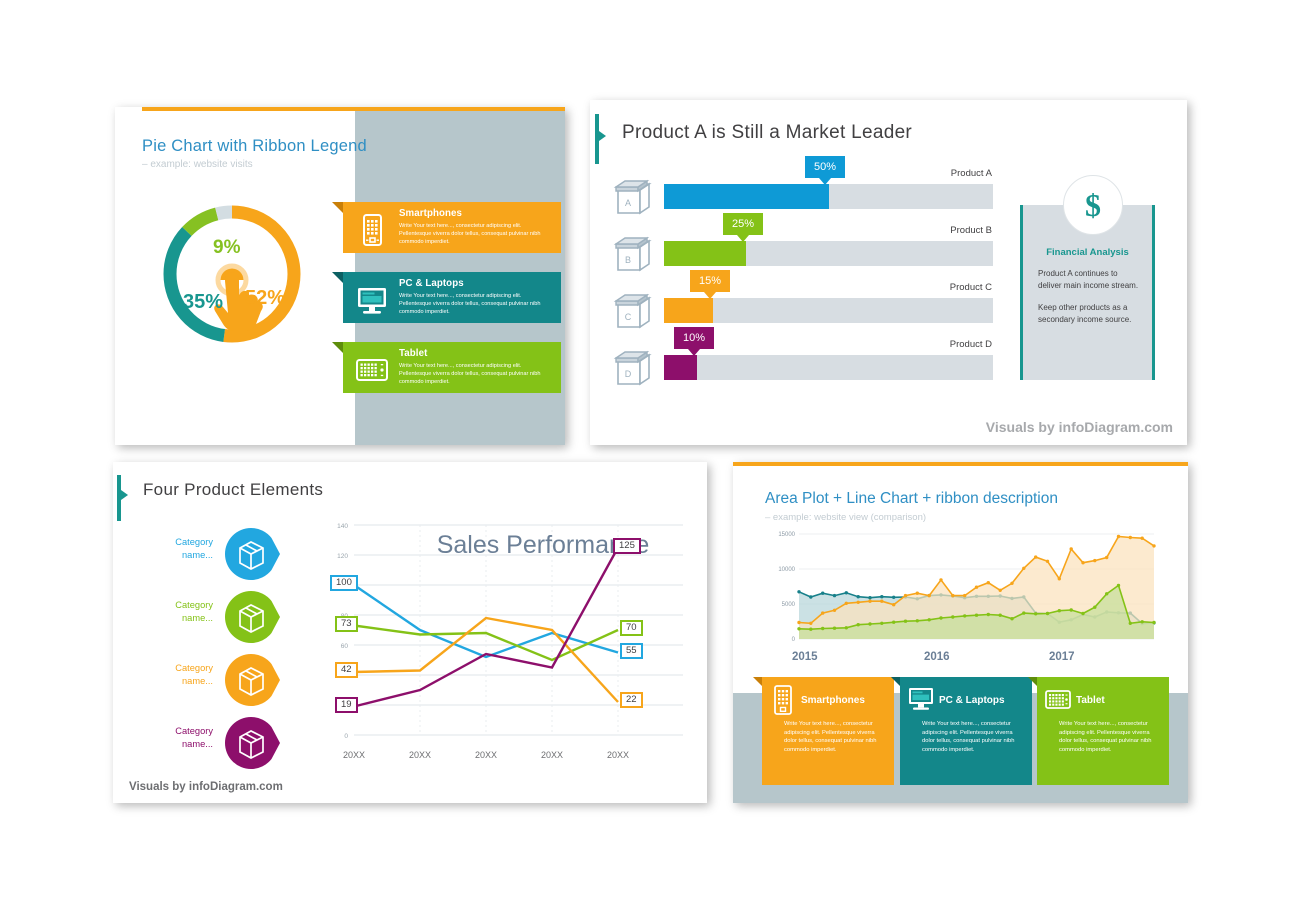  I want to click on box-letter: B, so click(628, 260).